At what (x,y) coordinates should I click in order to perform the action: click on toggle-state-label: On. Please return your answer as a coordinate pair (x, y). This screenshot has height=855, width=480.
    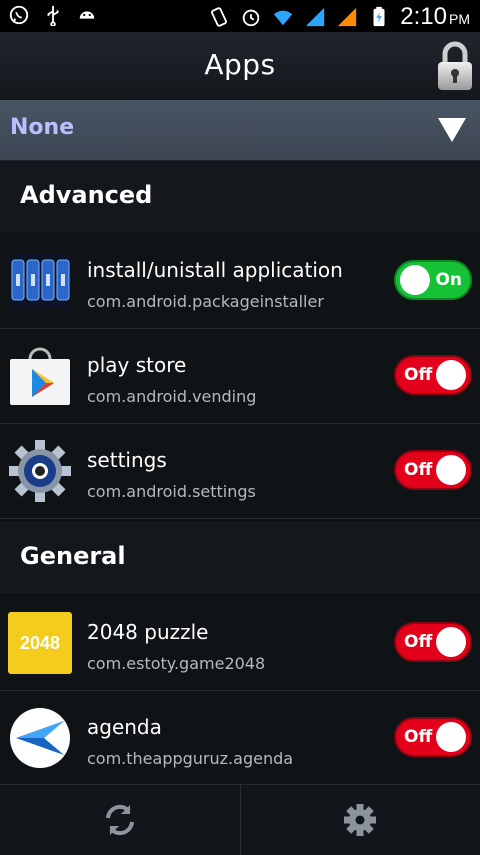
    Looking at the image, I should click on (448, 280).